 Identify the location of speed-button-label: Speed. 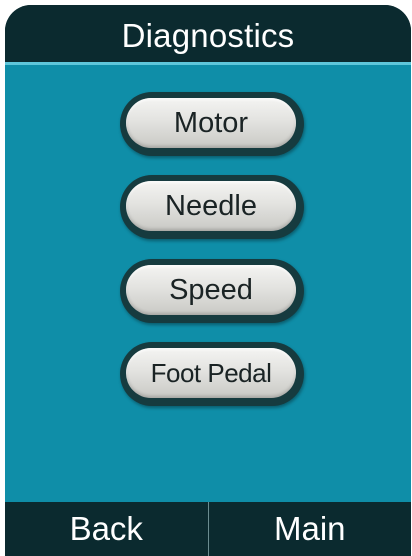
(211, 289).